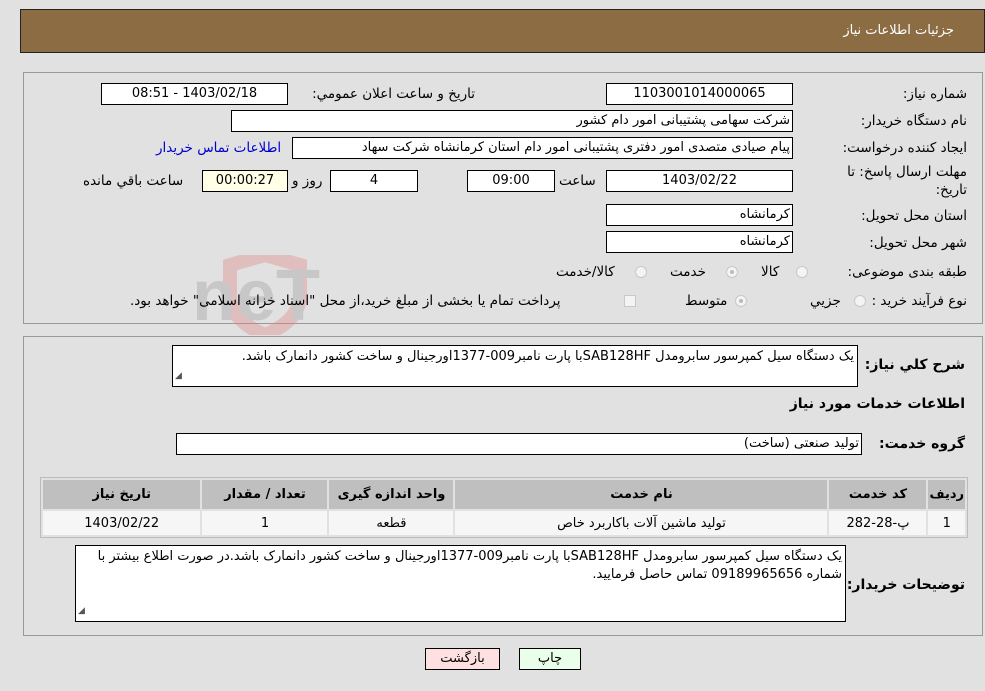 The image size is (985, 691). Describe the element at coordinates (878, 494) in the screenshot. I see `col-service-code: کد خدمت` at that location.